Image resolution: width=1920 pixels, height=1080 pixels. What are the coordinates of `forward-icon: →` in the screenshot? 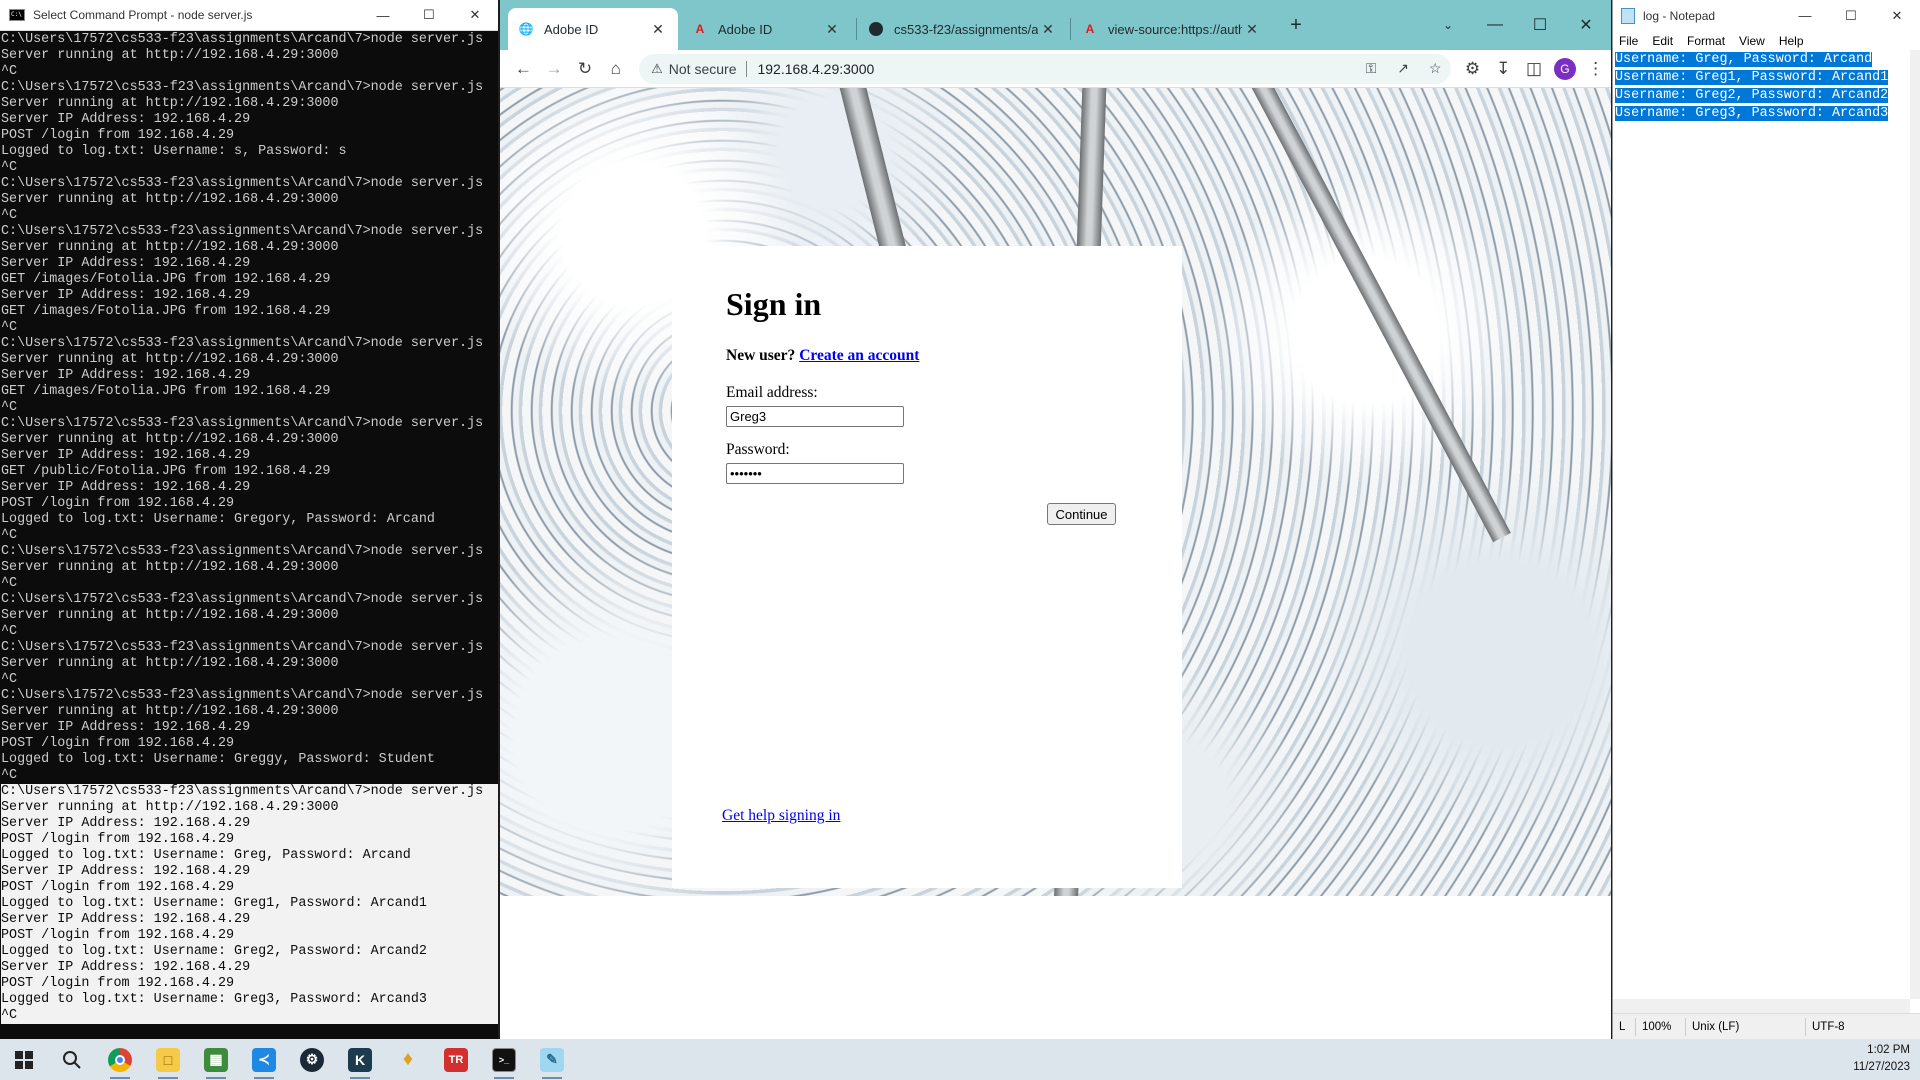 It's located at (554, 69).